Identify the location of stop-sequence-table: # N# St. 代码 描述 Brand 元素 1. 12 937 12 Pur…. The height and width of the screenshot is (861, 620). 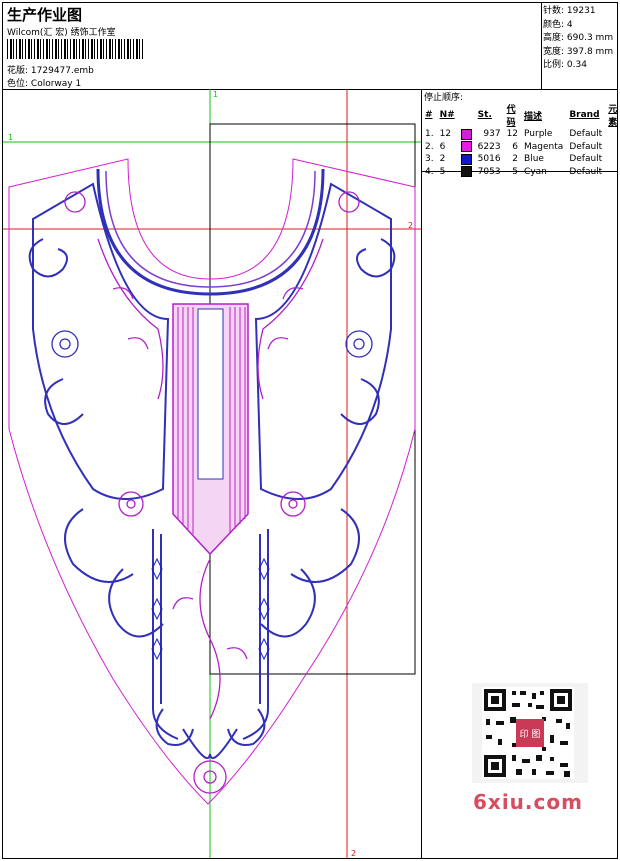
(521, 140).